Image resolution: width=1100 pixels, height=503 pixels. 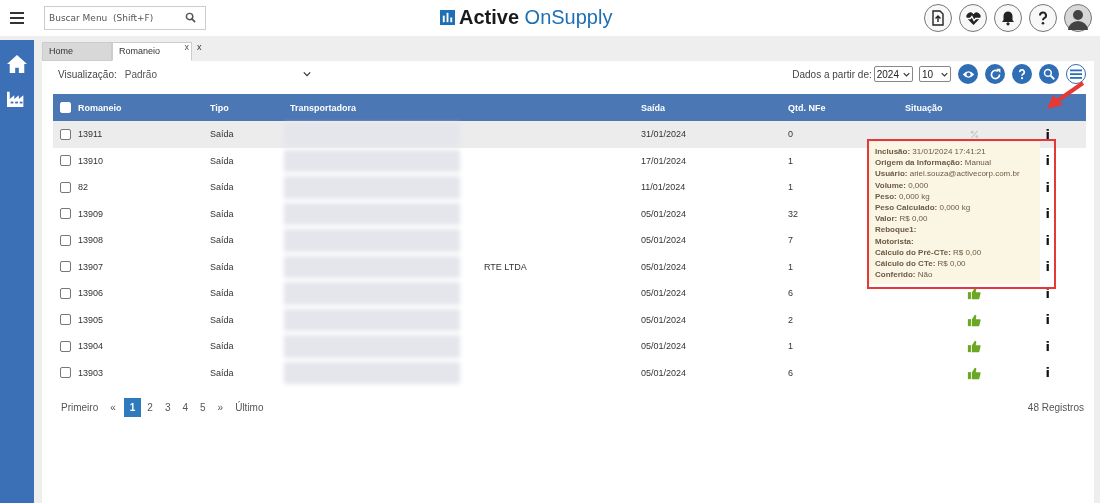 I want to click on search-field: Buscar Menu (Shift+F), so click(x=125, y=18).